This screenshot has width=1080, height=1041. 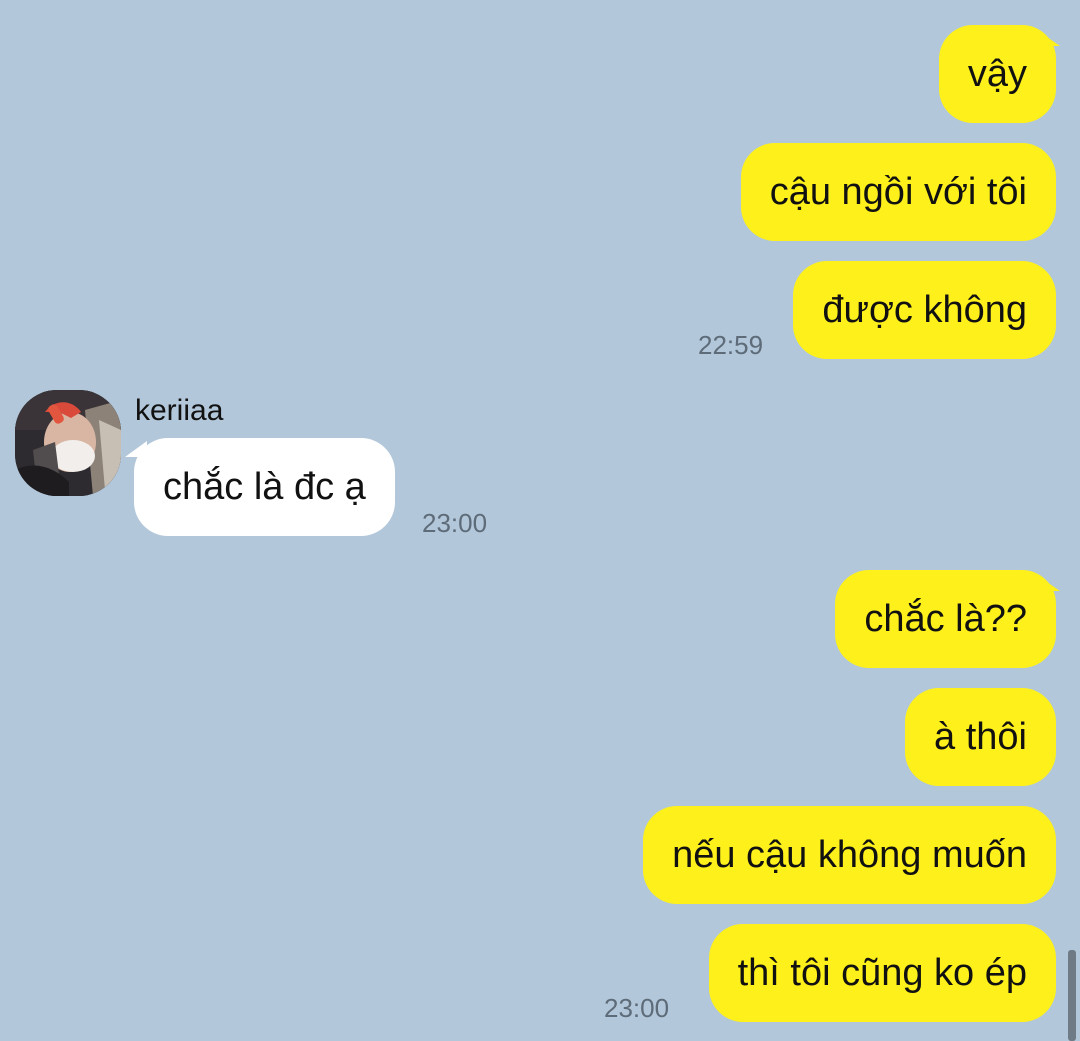 What do you see at coordinates (882, 973) in the screenshot?
I see `outgoing-message-bubble: thì tôi cũng ko ép` at bounding box center [882, 973].